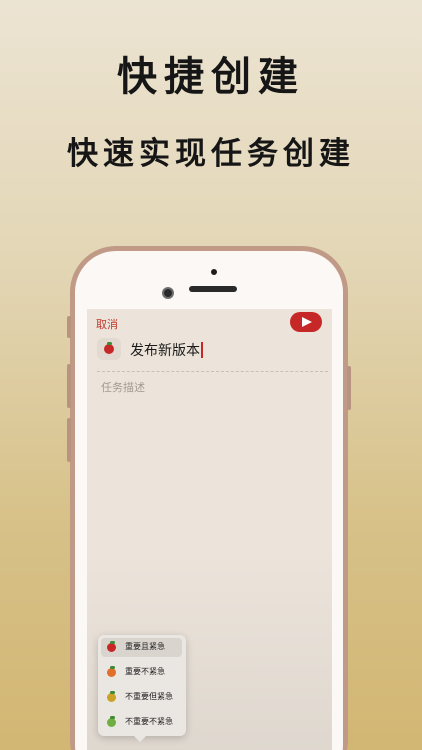  Describe the element at coordinates (107, 324) in the screenshot. I see `cancel-button: 取消` at that location.